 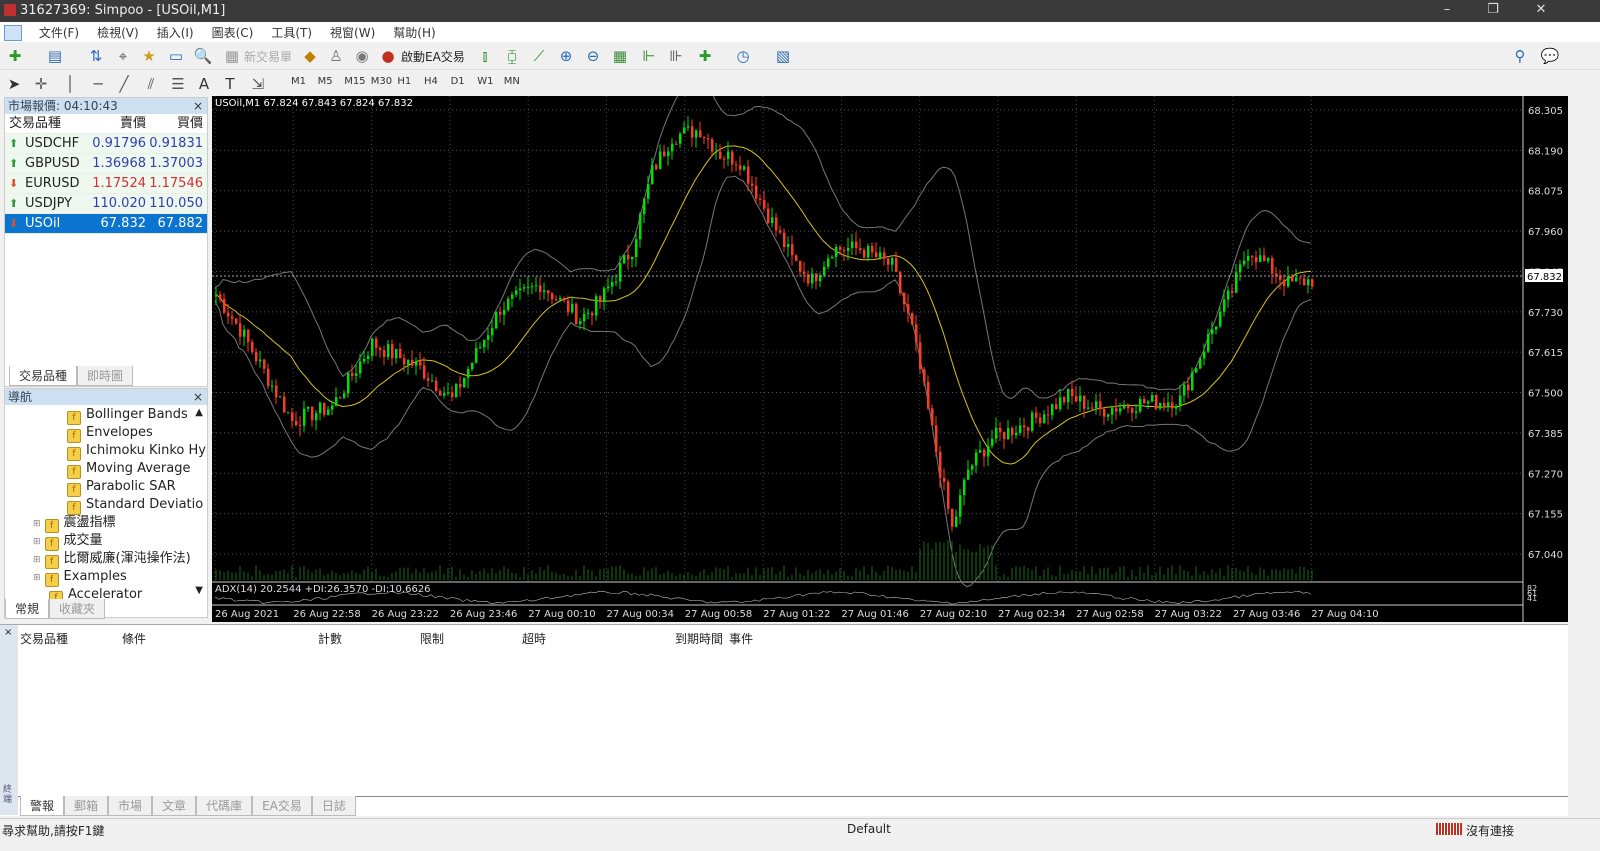 I want to click on tab-common: 常規, so click(x=27, y=609).